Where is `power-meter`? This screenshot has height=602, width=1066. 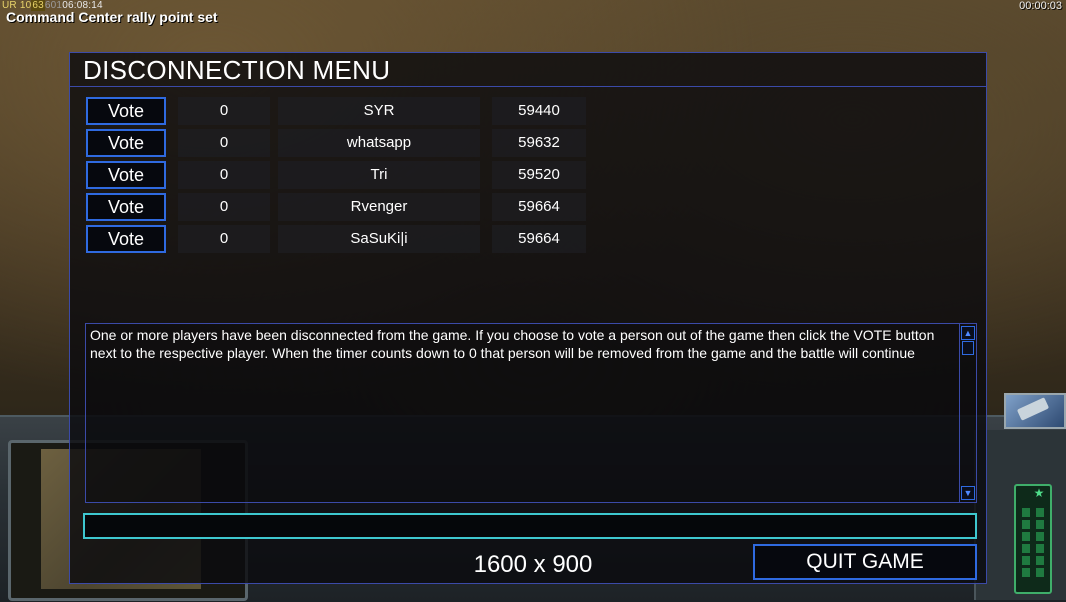
power-meter is located at coordinates (1033, 539).